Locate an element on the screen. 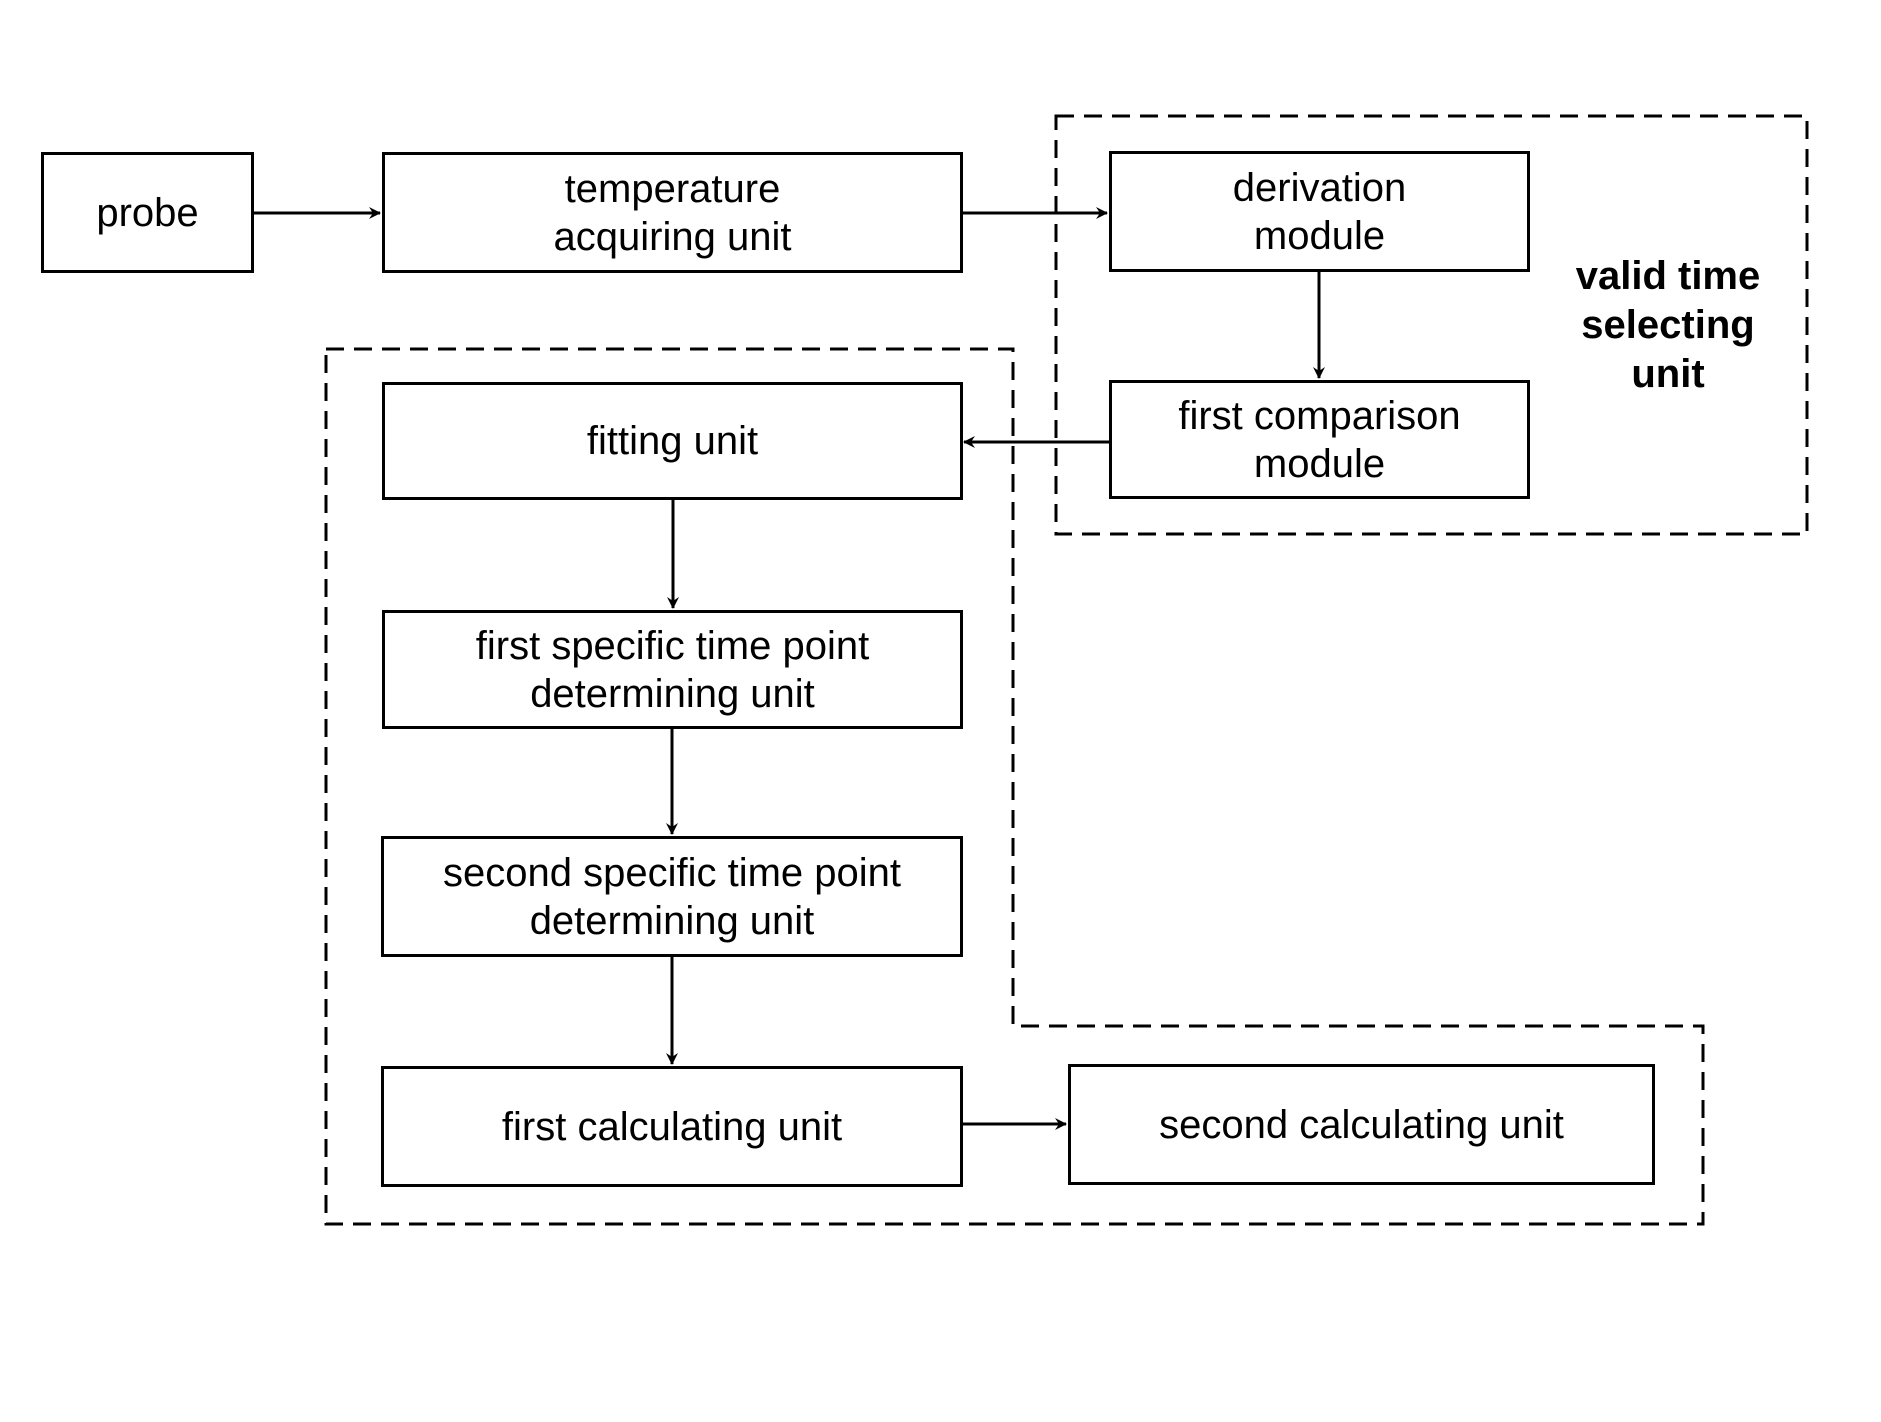 This screenshot has width=1881, height=1422. node-first-calculating-unit: first calculating unit is located at coordinates (672, 1126).